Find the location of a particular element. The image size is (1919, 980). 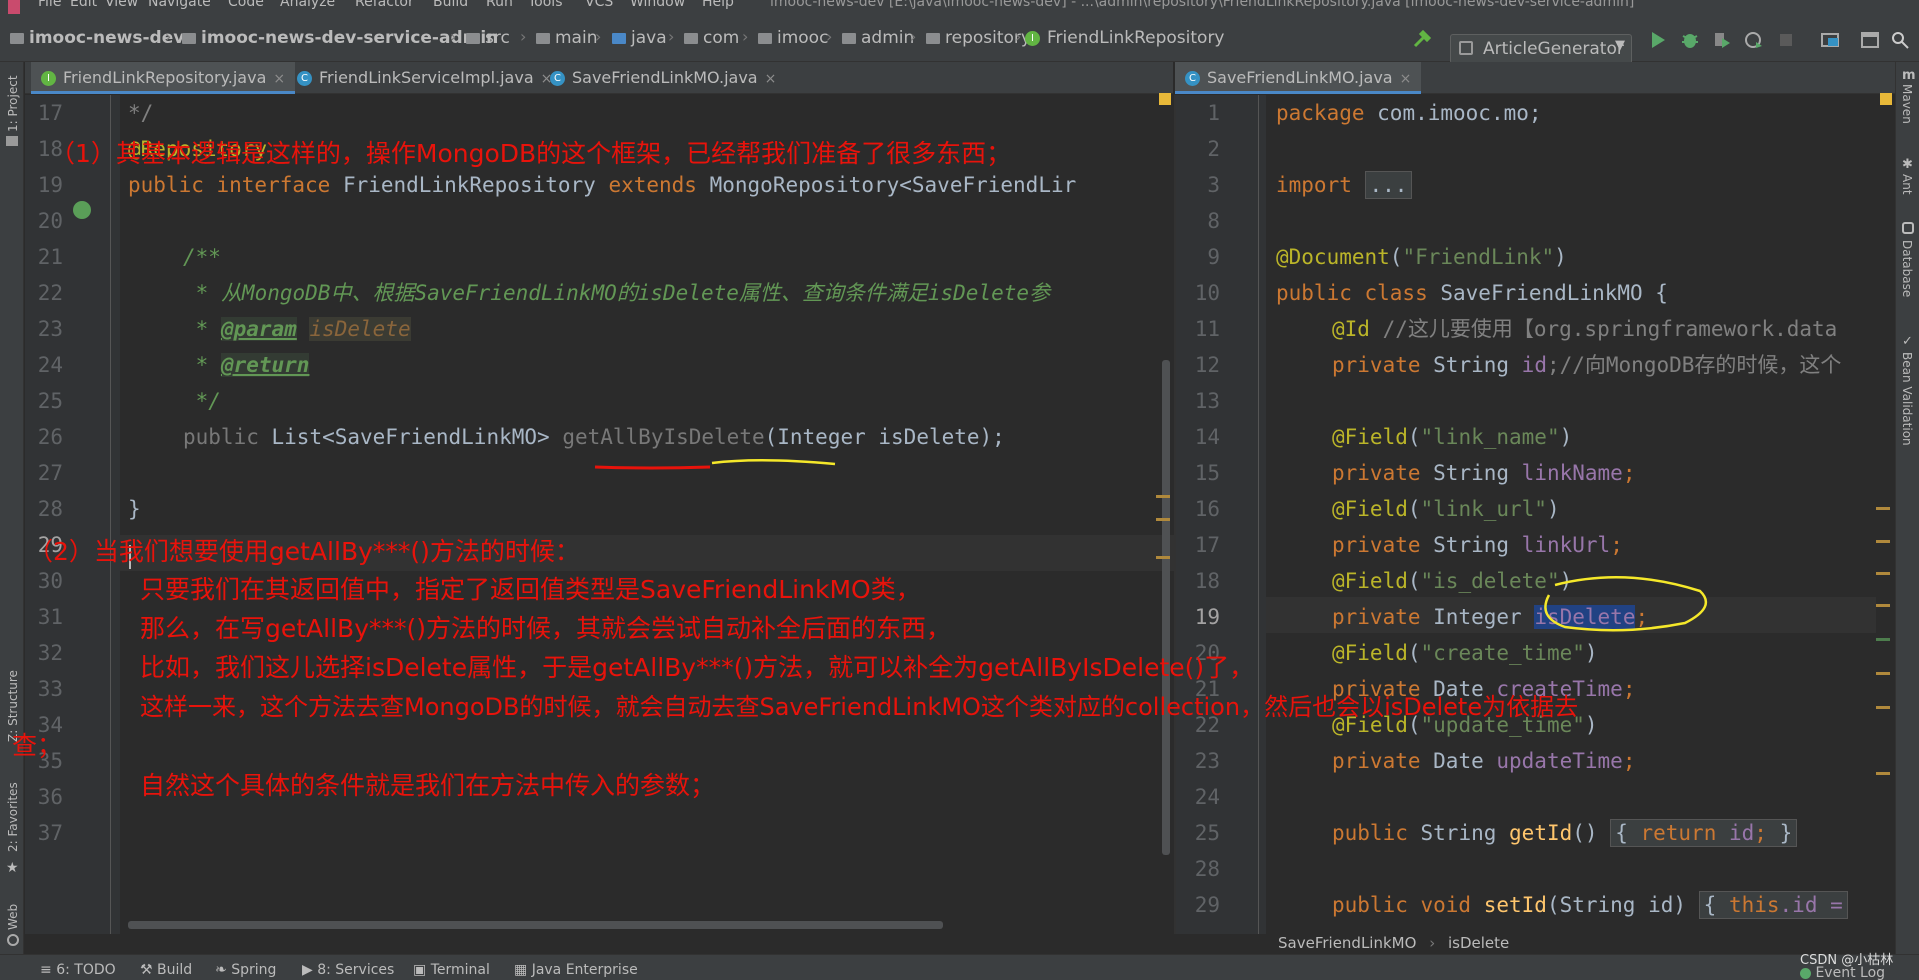

tab-savefriendlinkmo-left: C SaveFriendLinkMO.java × is located at coordinates (663, 78).